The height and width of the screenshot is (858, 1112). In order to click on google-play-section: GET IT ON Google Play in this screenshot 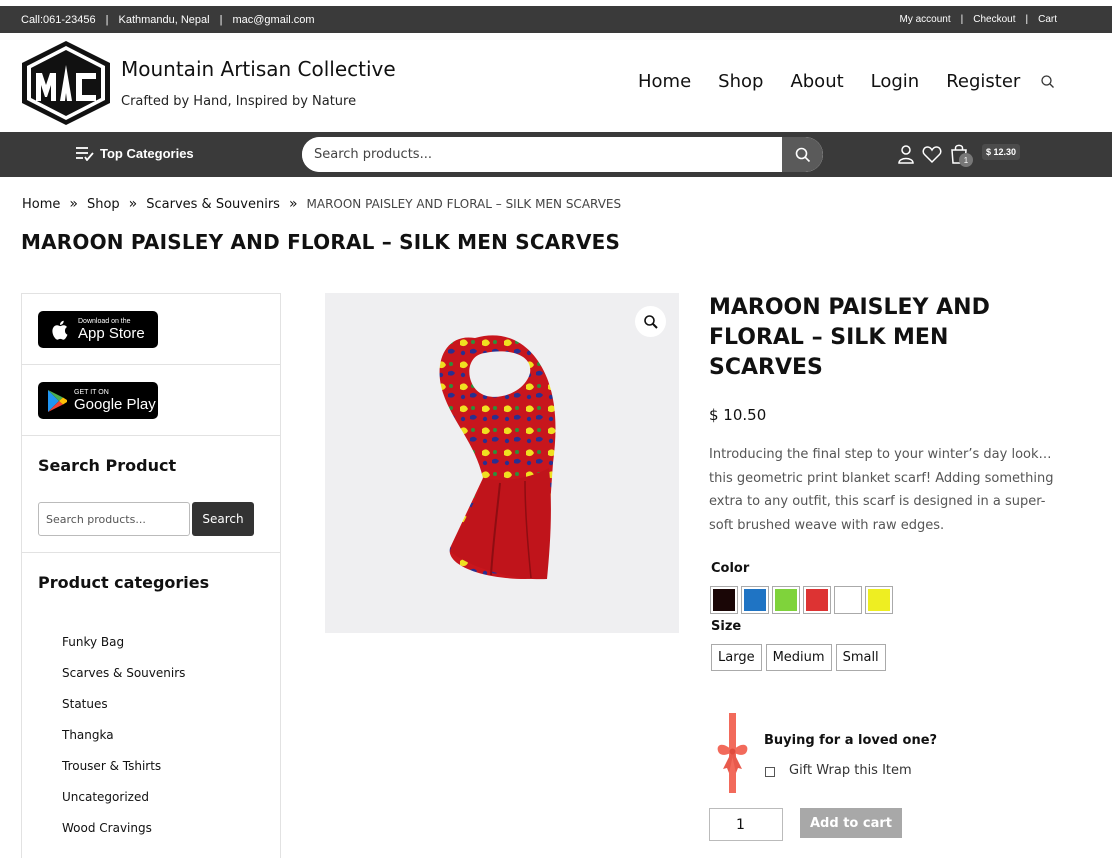, I will do `click(151, 400)`.